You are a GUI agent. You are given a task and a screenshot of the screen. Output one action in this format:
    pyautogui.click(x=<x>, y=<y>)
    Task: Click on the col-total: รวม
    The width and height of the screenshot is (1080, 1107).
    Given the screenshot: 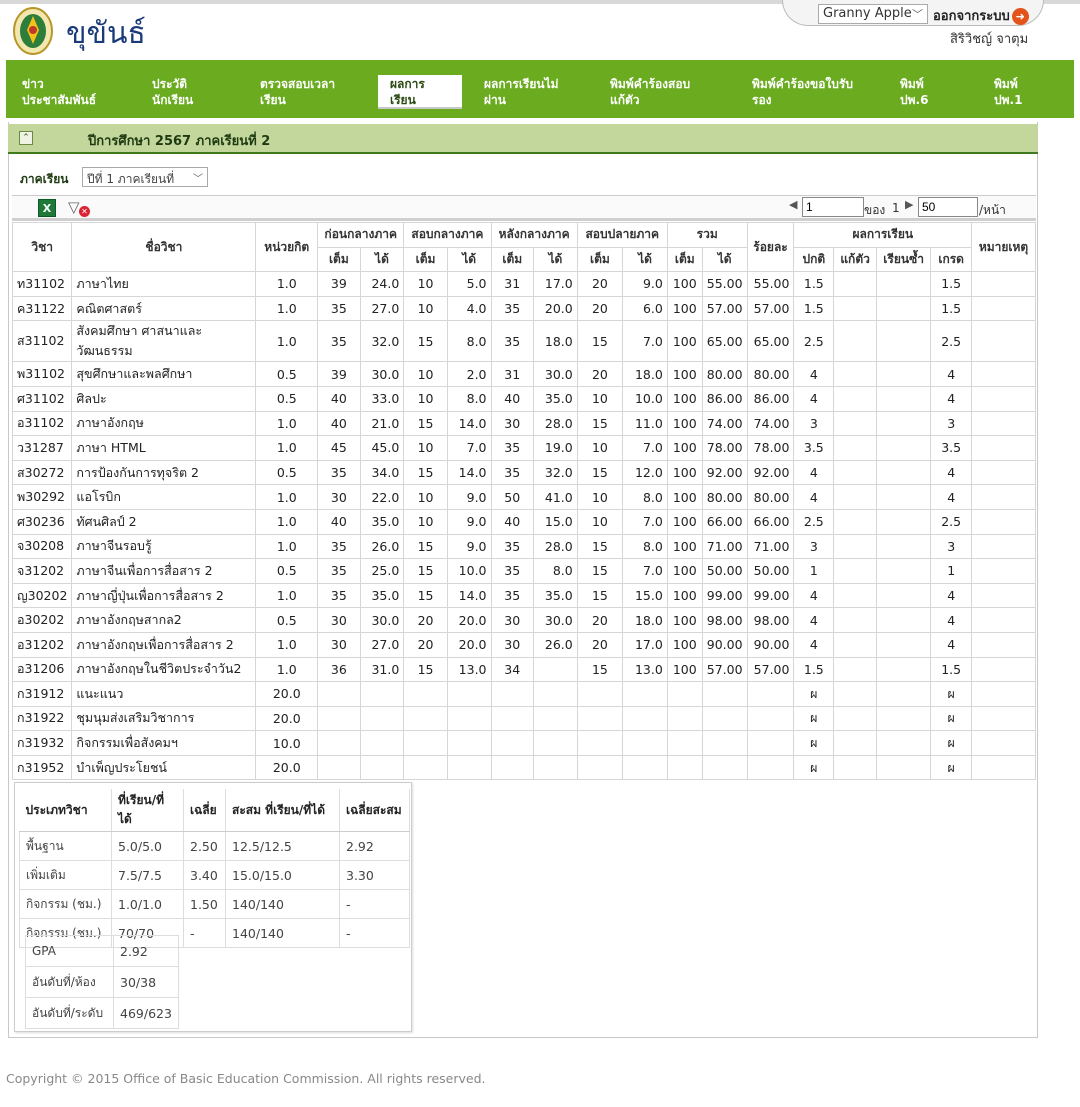 What is the action you would take?
    pyautogui.click(x=707, y=235)
    